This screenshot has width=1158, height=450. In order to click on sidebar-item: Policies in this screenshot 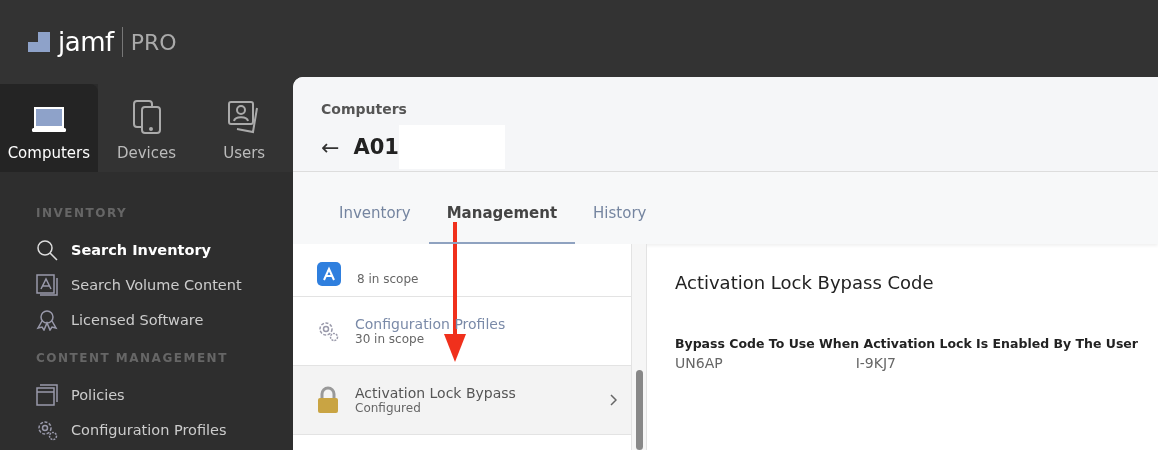, I will do `click(164, 394)`.